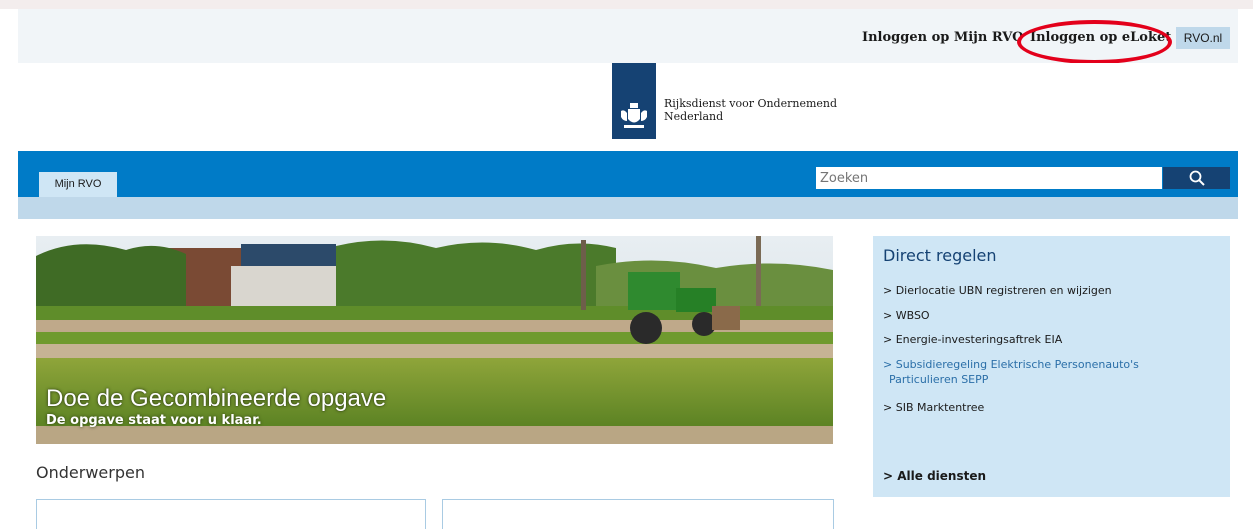  What do you see at coordinates (78, 184) in the screenshot?
I see `tab-mijn-rvo: Mijn RVO` at bounding box center [78, 184].